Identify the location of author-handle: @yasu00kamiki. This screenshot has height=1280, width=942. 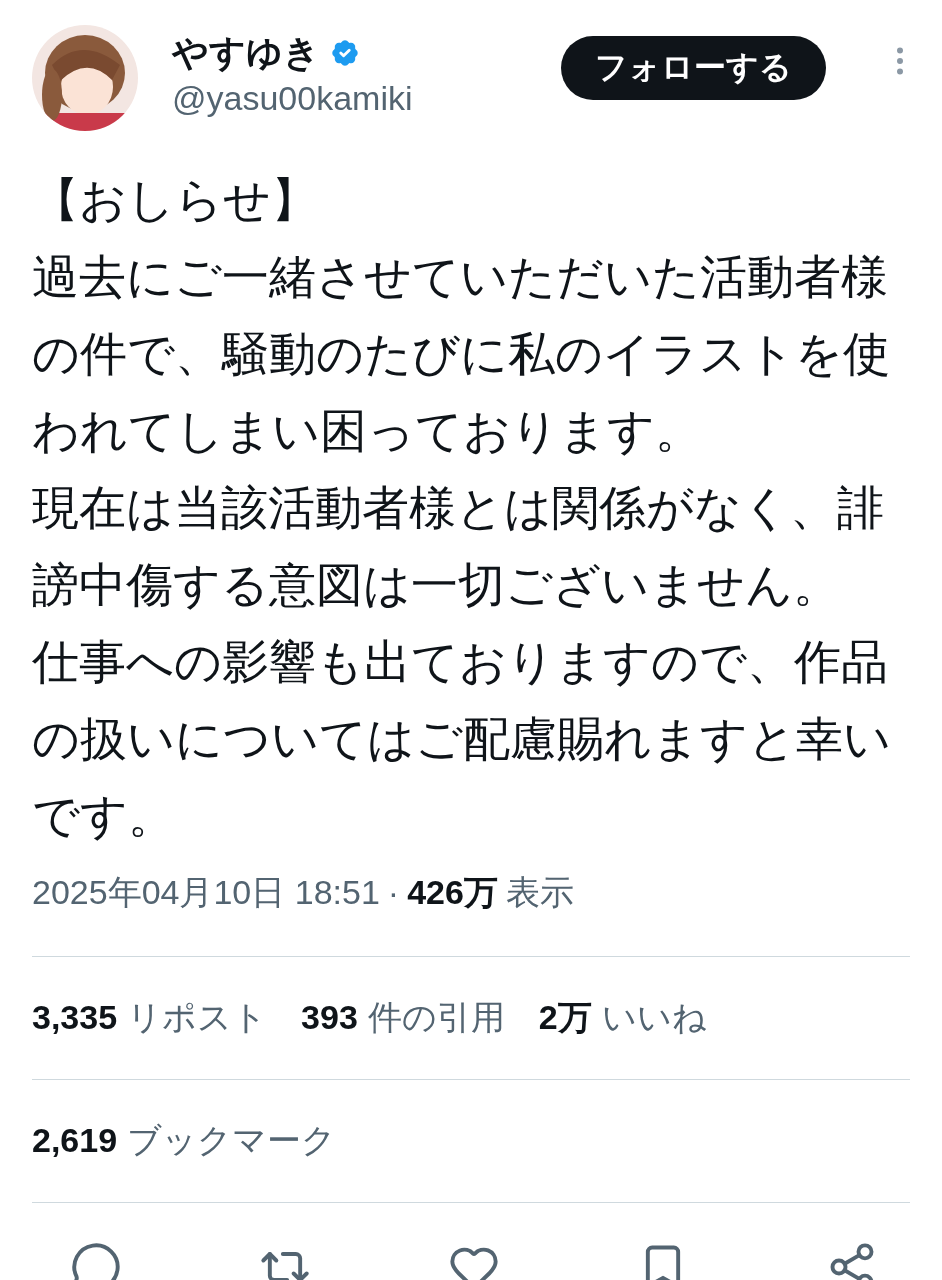
(349, 98).